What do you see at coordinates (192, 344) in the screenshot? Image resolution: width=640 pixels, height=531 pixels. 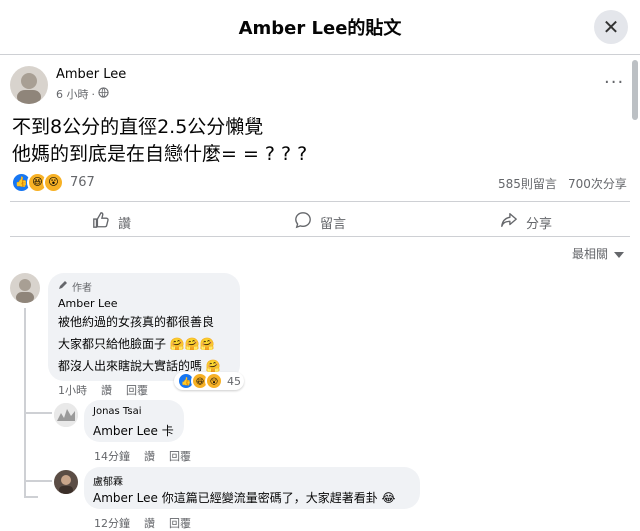 I see `hug-emoji: 🤗🤗🤗` at bounding box center [192, 344].